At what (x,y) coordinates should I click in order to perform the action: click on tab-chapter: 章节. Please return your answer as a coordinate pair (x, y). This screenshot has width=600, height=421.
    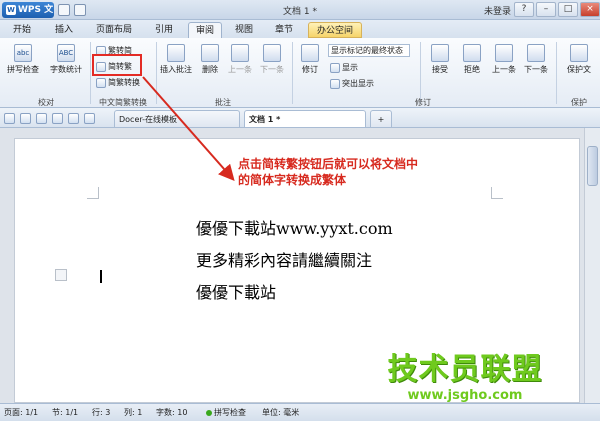
    Looking at the image, I should click on (284, 30).